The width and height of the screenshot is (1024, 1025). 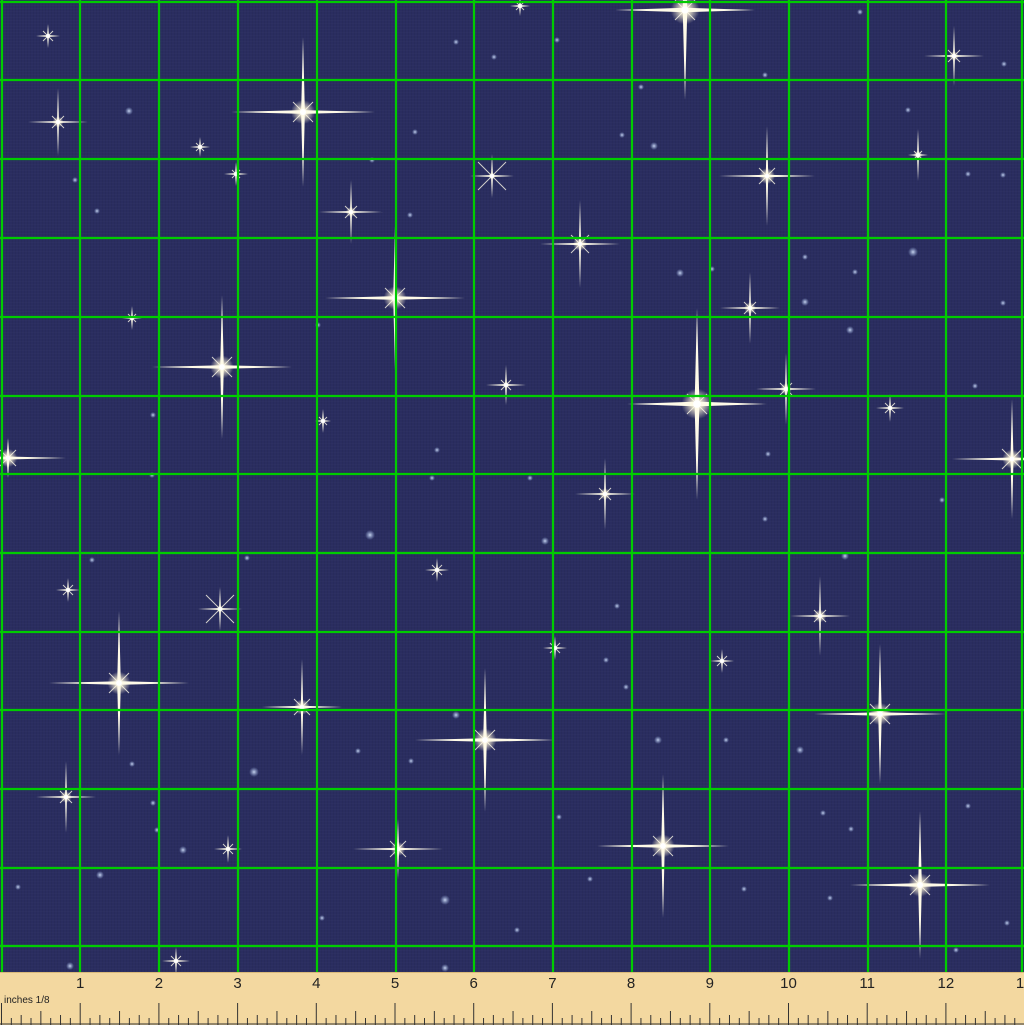 I want to click on ruler-number: 6, so click(x=473, y=983).